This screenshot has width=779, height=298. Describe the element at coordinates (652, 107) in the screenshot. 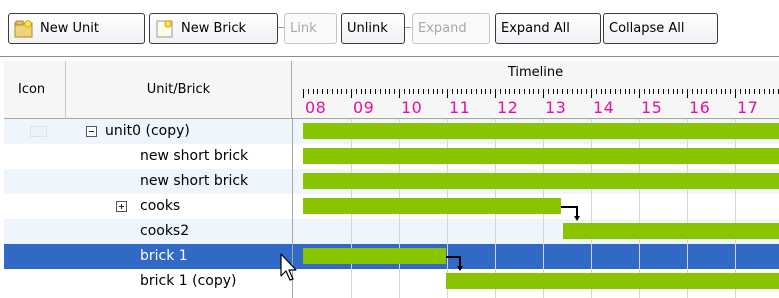

I see `hour-label: 15` at that location.